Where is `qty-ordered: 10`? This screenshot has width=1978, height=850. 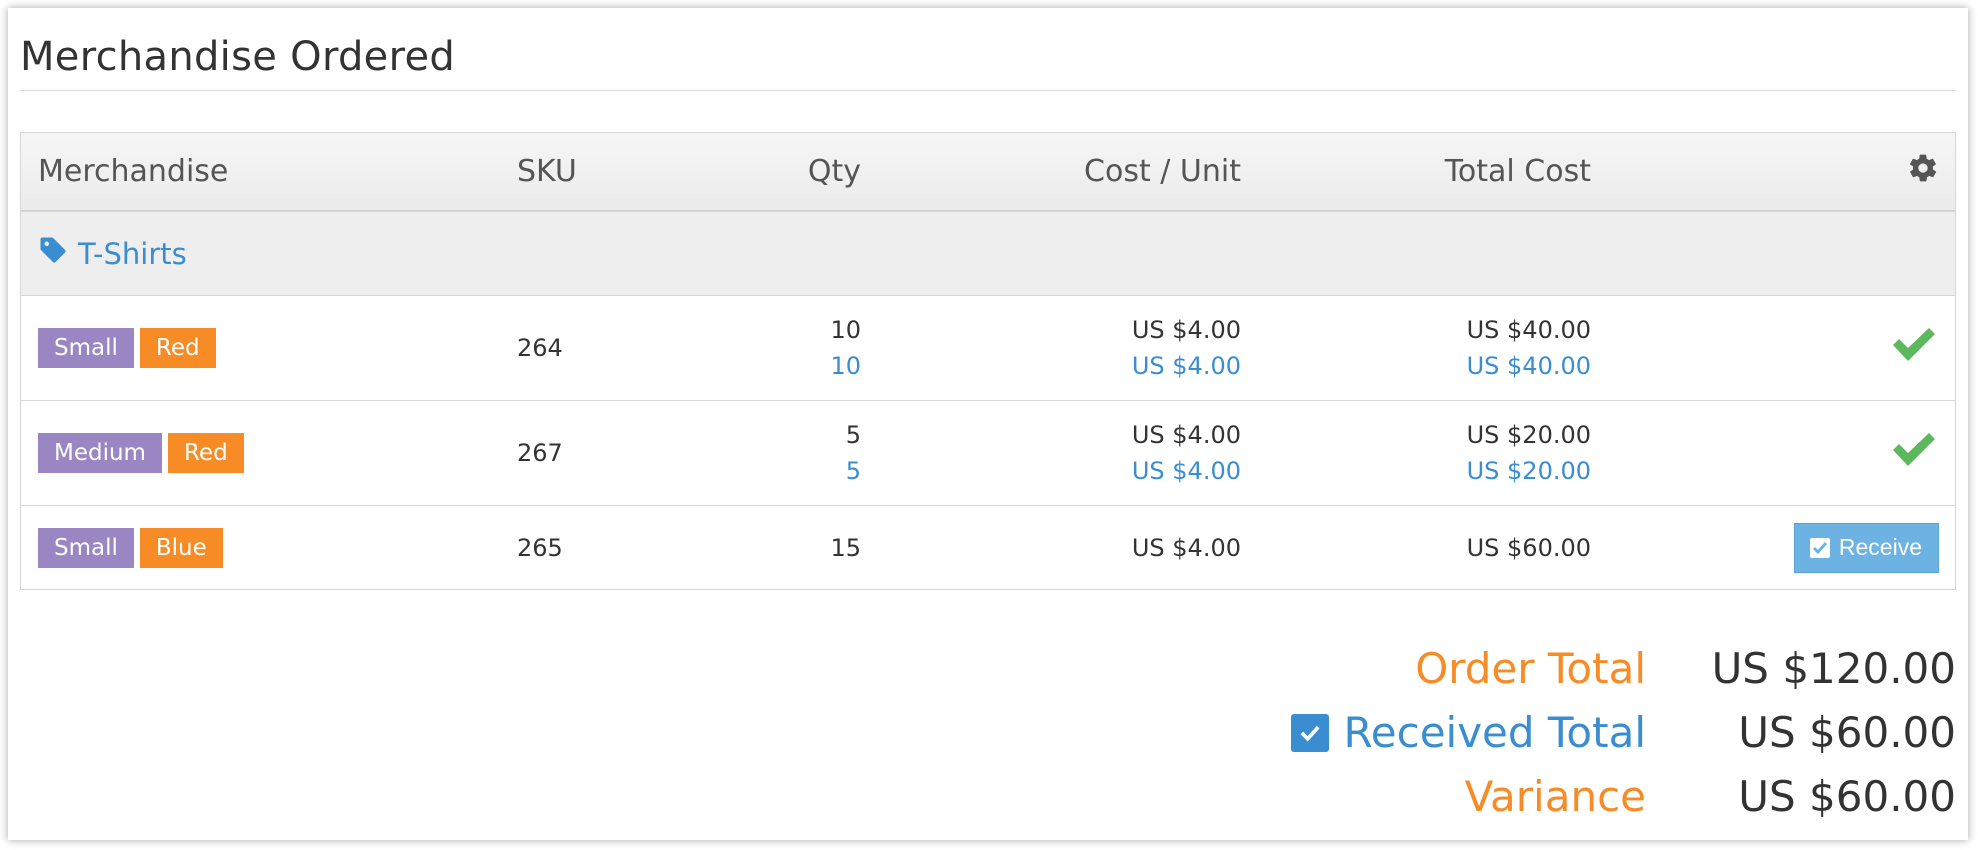
qty-ordered: 10 is located at coordinates (845, 330).